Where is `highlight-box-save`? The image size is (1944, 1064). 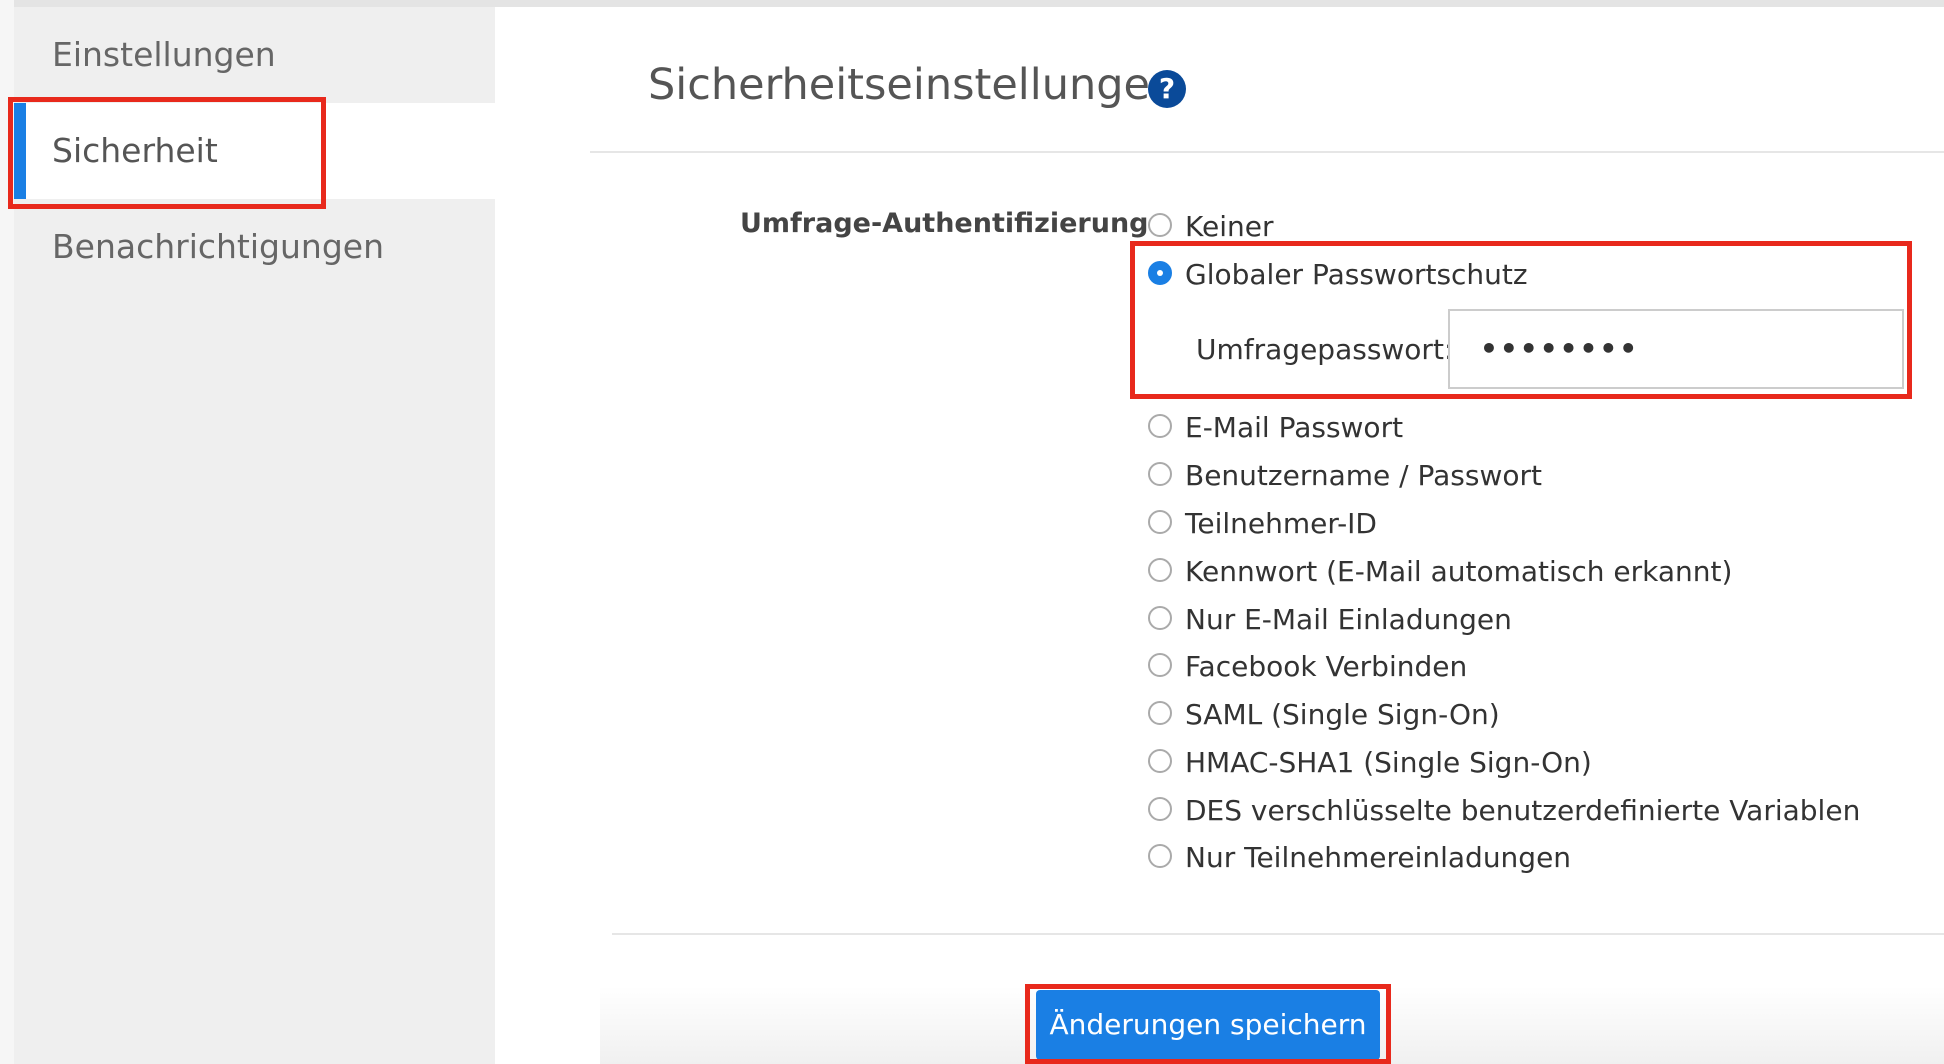
highlight-box-save is located at coordinates (1208, 1024).